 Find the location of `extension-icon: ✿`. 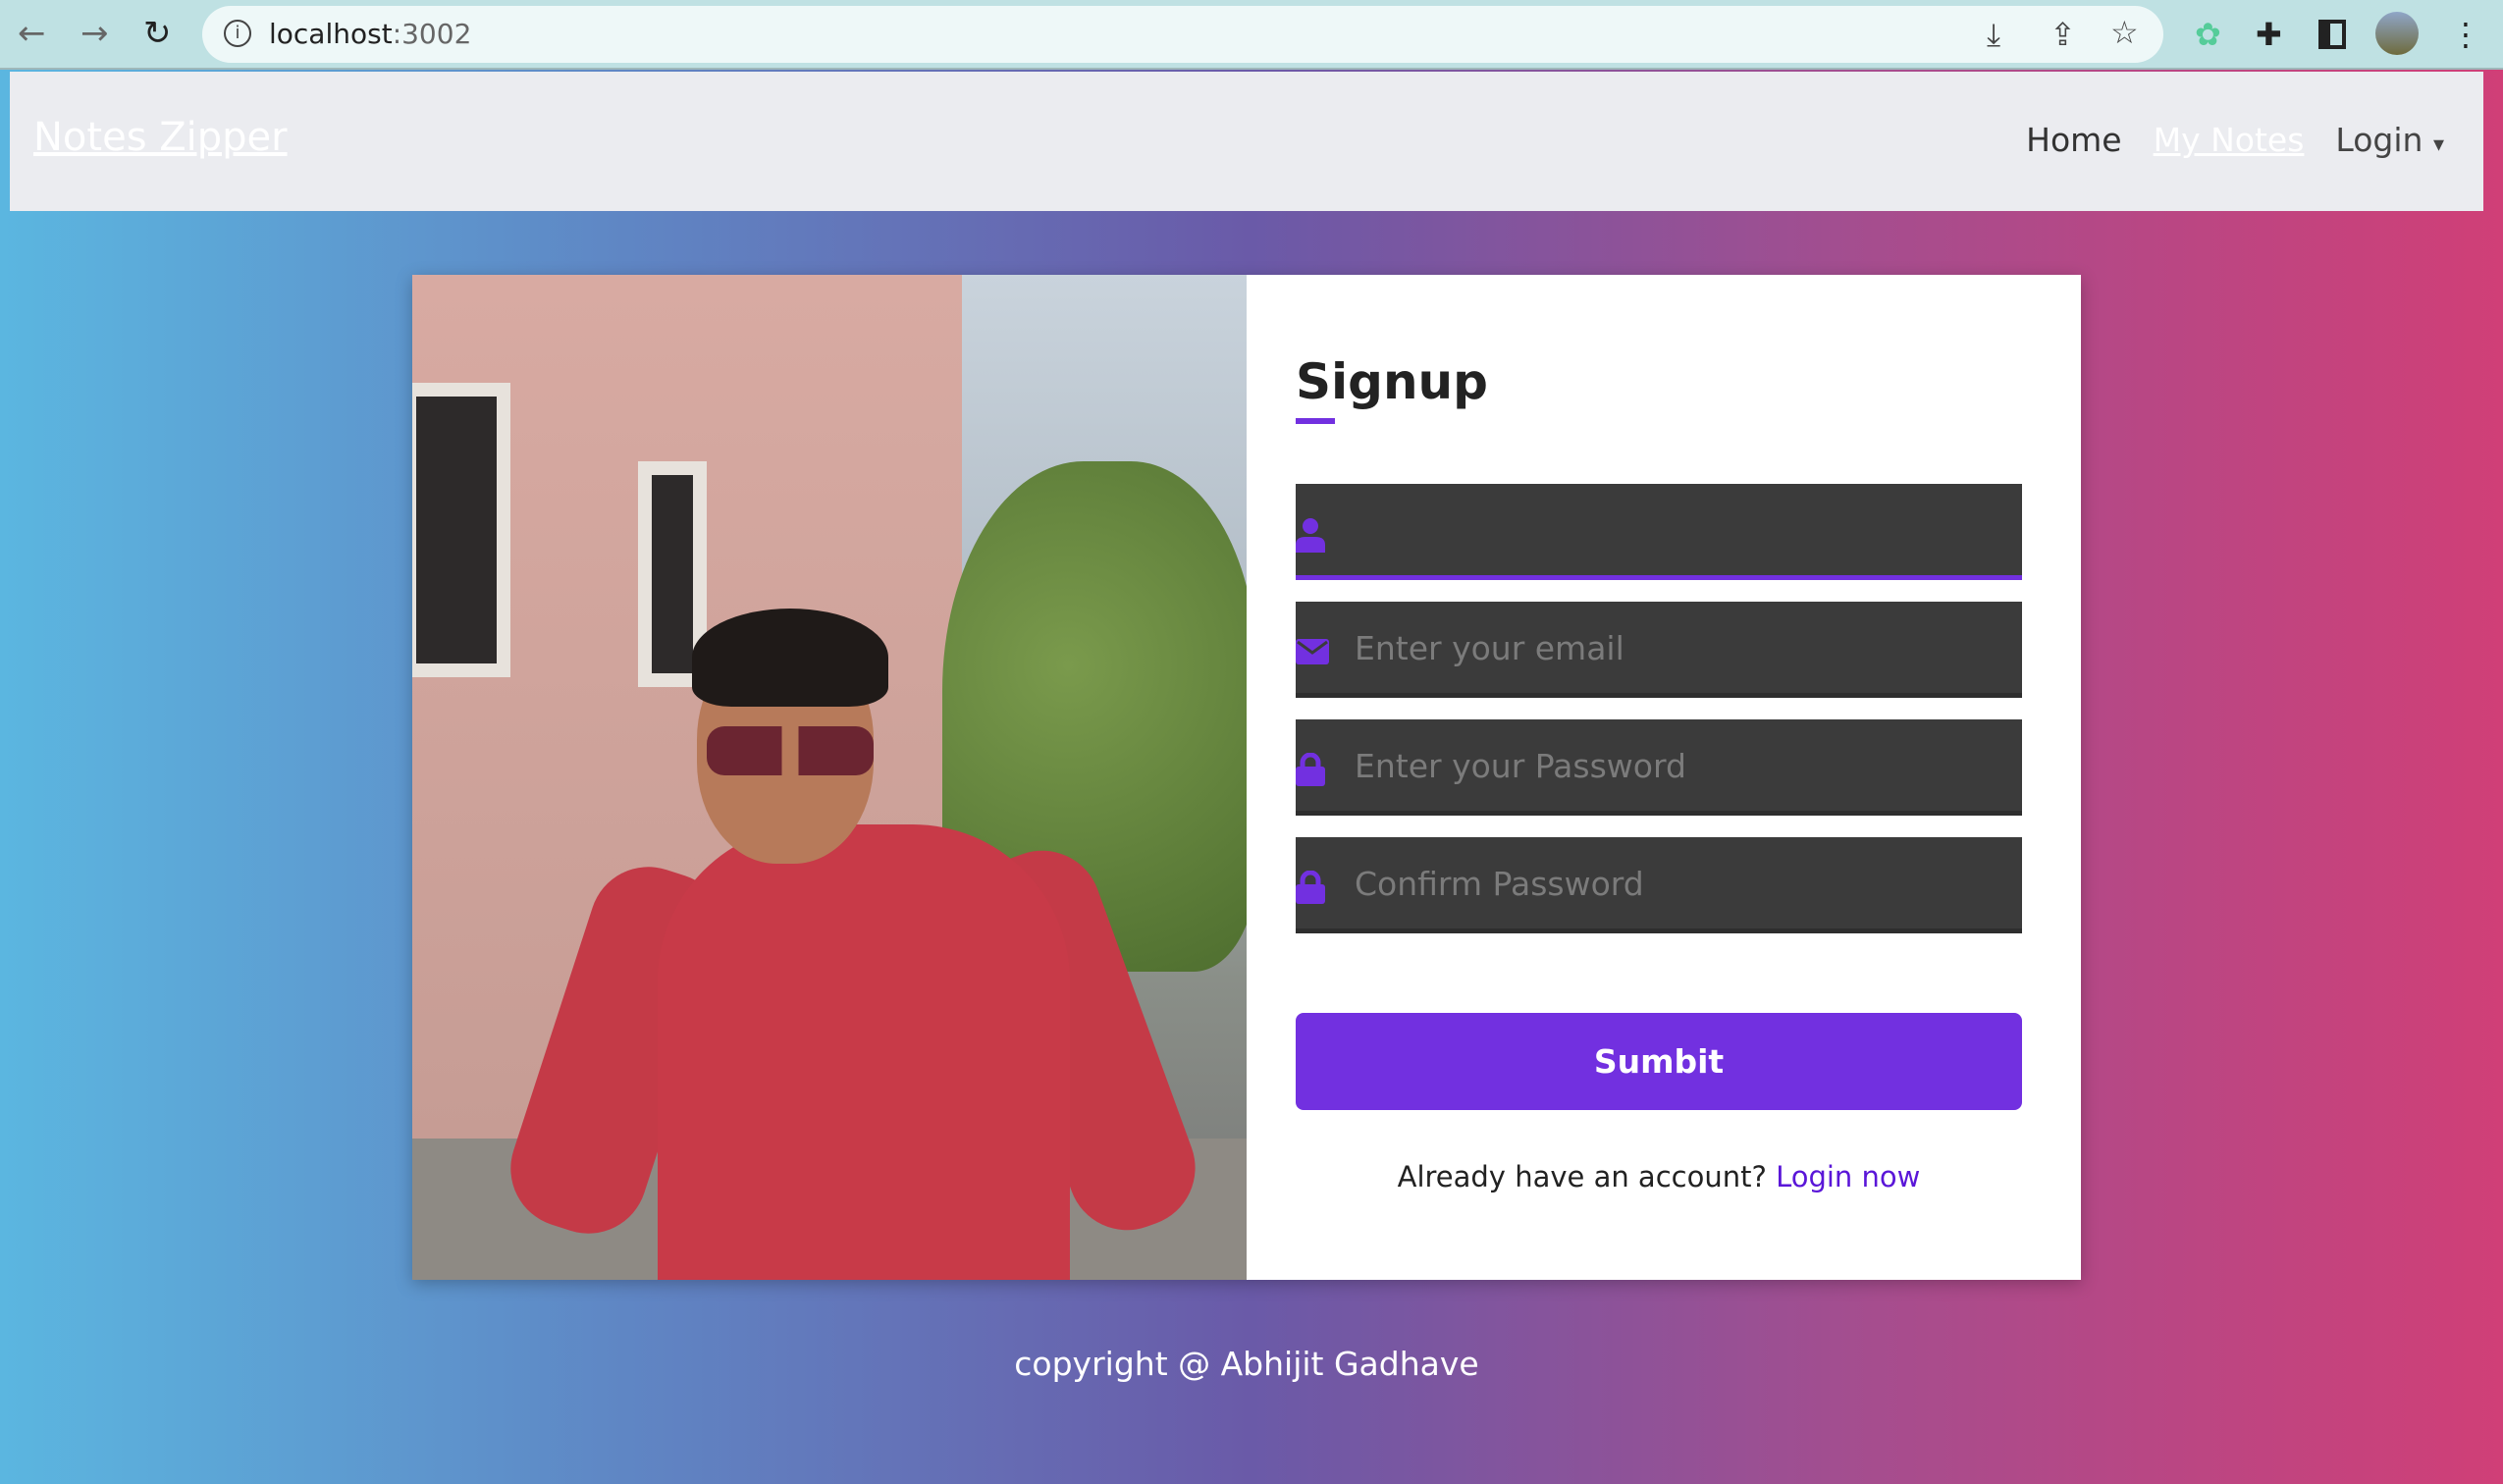

extension-icon: ✿ is located at coordinates (2208, 34).